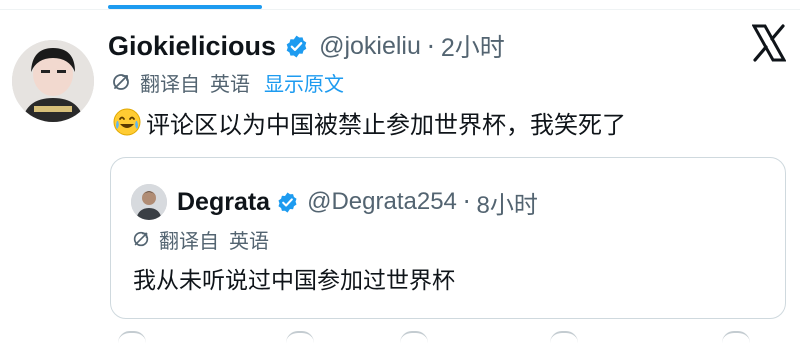  I want to click on top-divider, so click(400, 9).